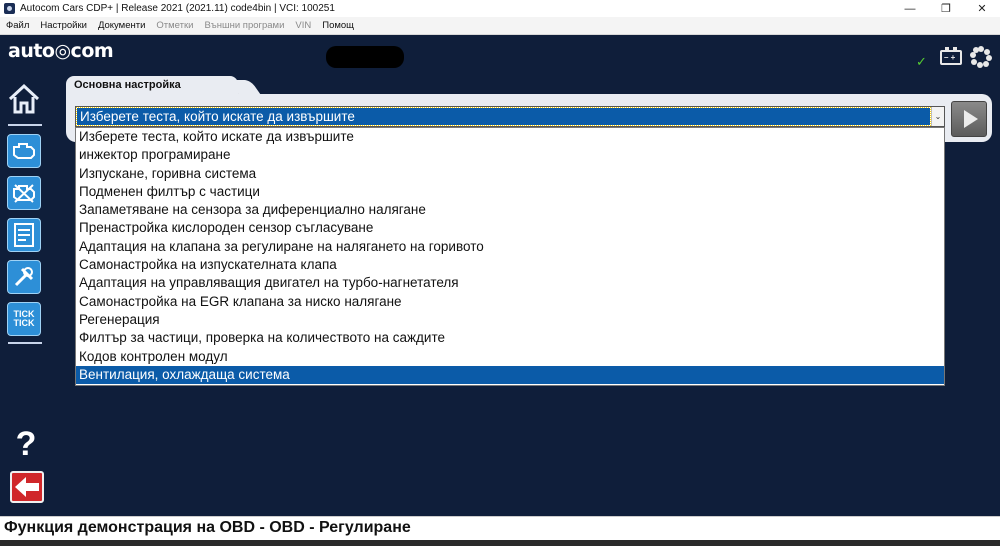 The height and width of the screenshot is (546, 1000). What do you see at coordinates (910, 8) in the screenshot?
I see `minimize-button: —` at bounding box center [910, 8].